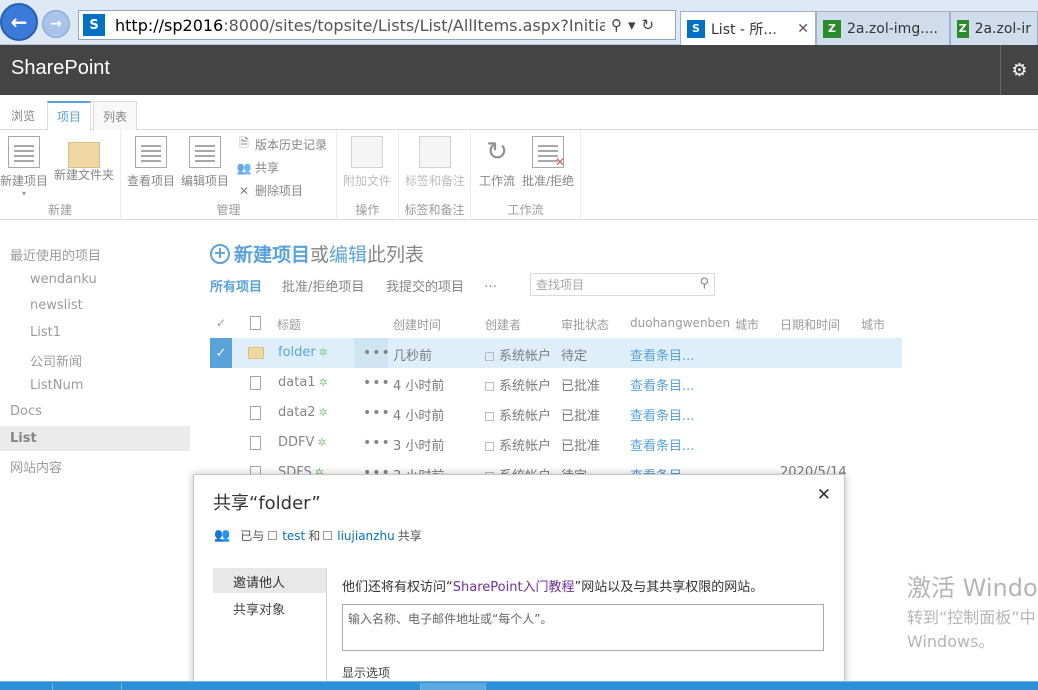 This screenshot has width=1038, height=690. Describe the element at coordinates (267, 503) in the screenshot. I see `dialog-title: 共享“folder”` at that location.